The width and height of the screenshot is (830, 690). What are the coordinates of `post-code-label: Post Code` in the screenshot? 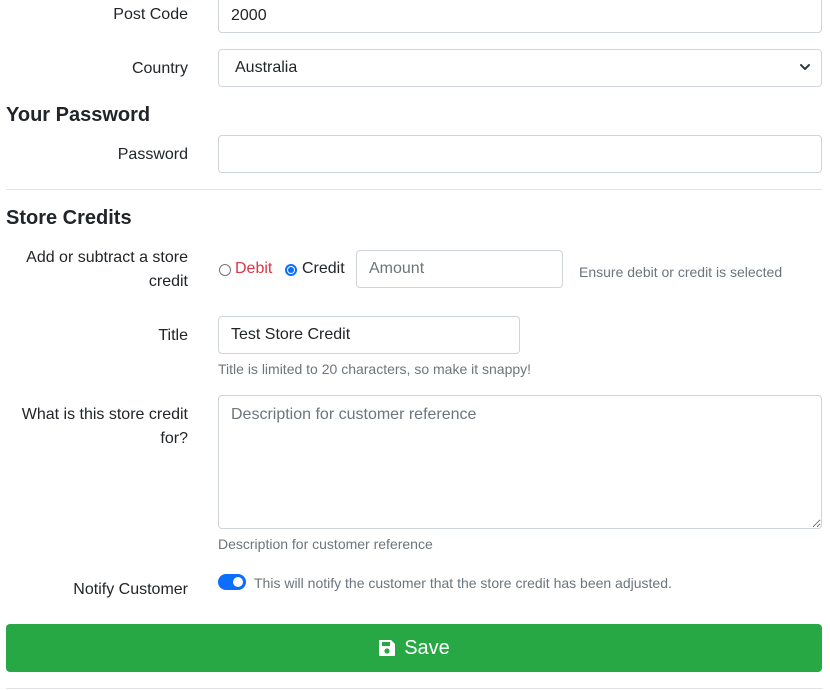 It's located at (150, 14).